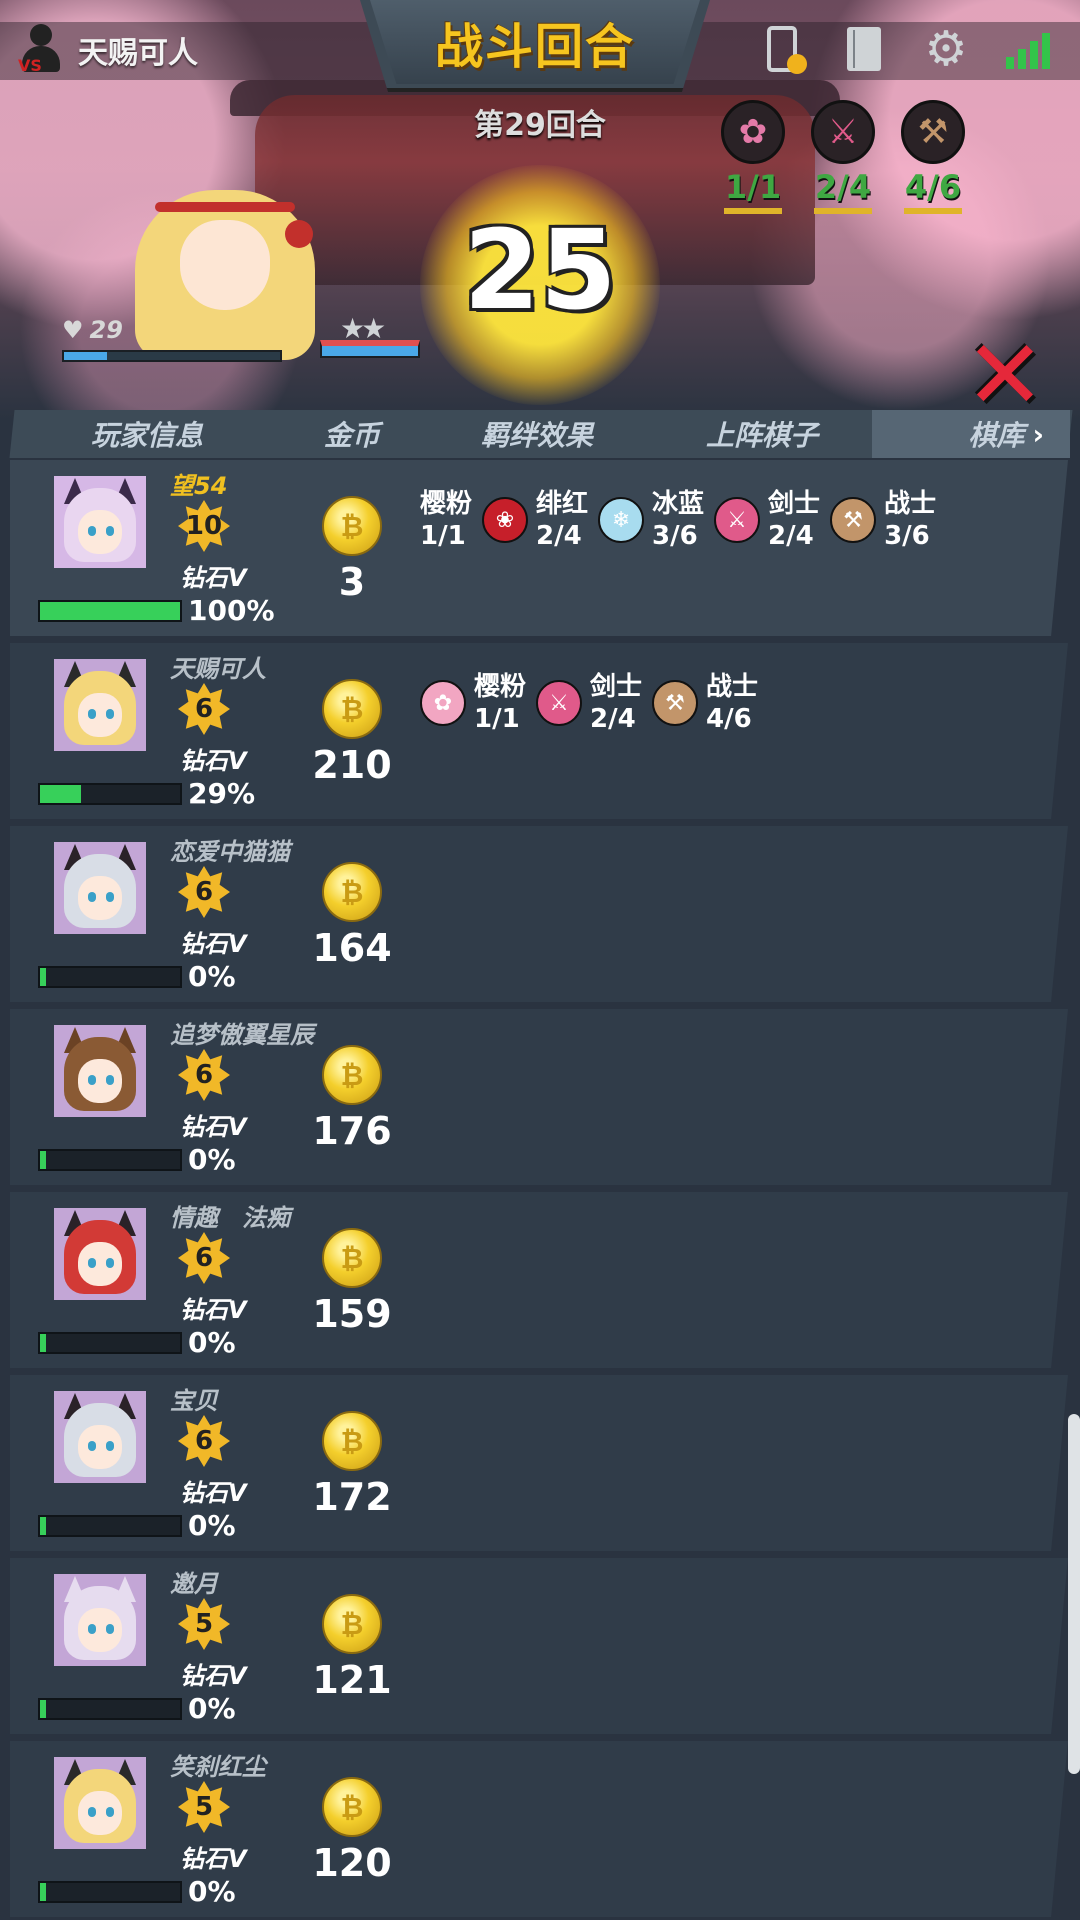 The height and width of the screenshot is (1920, 1080). What do you see at coordinates (218, 669) in the screenshot?
I see `player-name: 天赐可人` at bounding box center [218, 669].